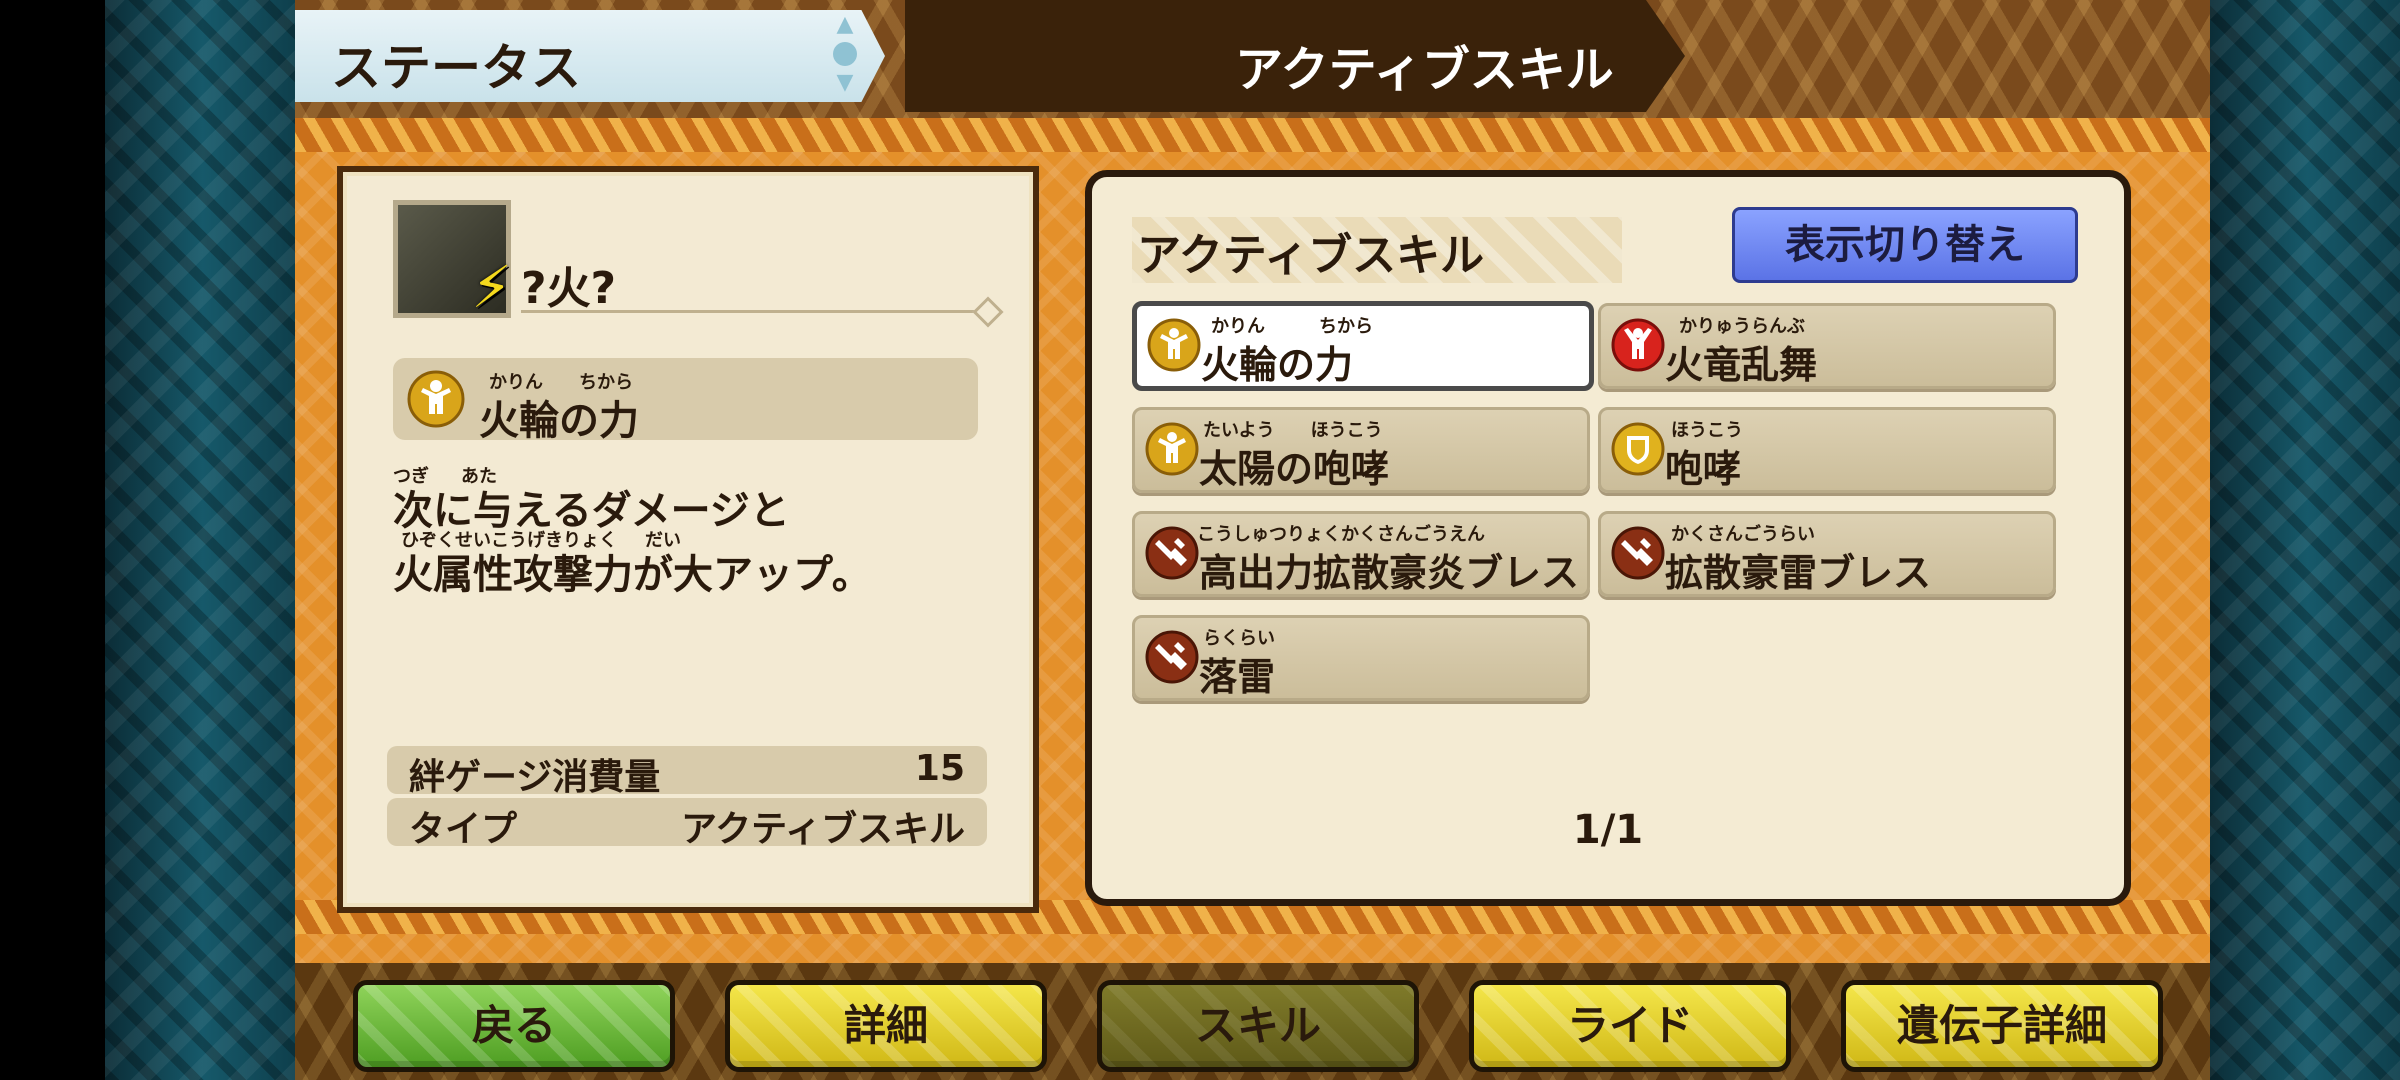 This screenshot has height=1080, width=2400. I want to click on skill-name: 高出力拡散豪炎ブレス, so click(1389, 573).